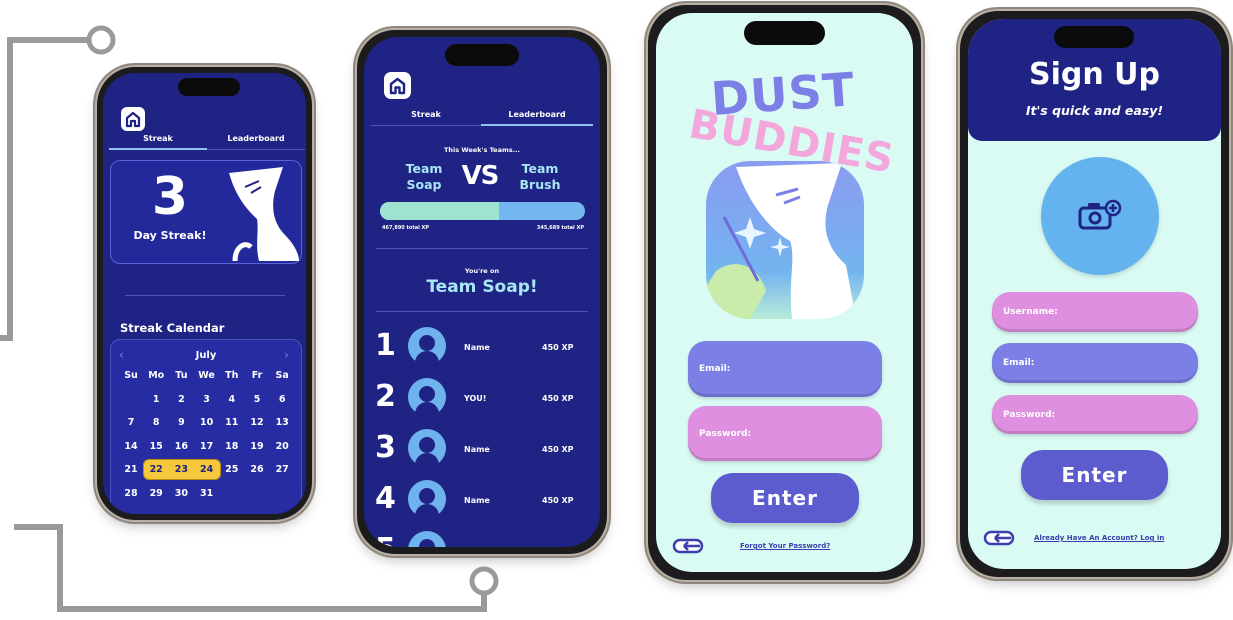 The width and height of the screenshot is (1233, 620). What do you see at coordinates (131, 422) in the screenshot?
I see `calendar-day: 7` at bounding box center [131, 422].